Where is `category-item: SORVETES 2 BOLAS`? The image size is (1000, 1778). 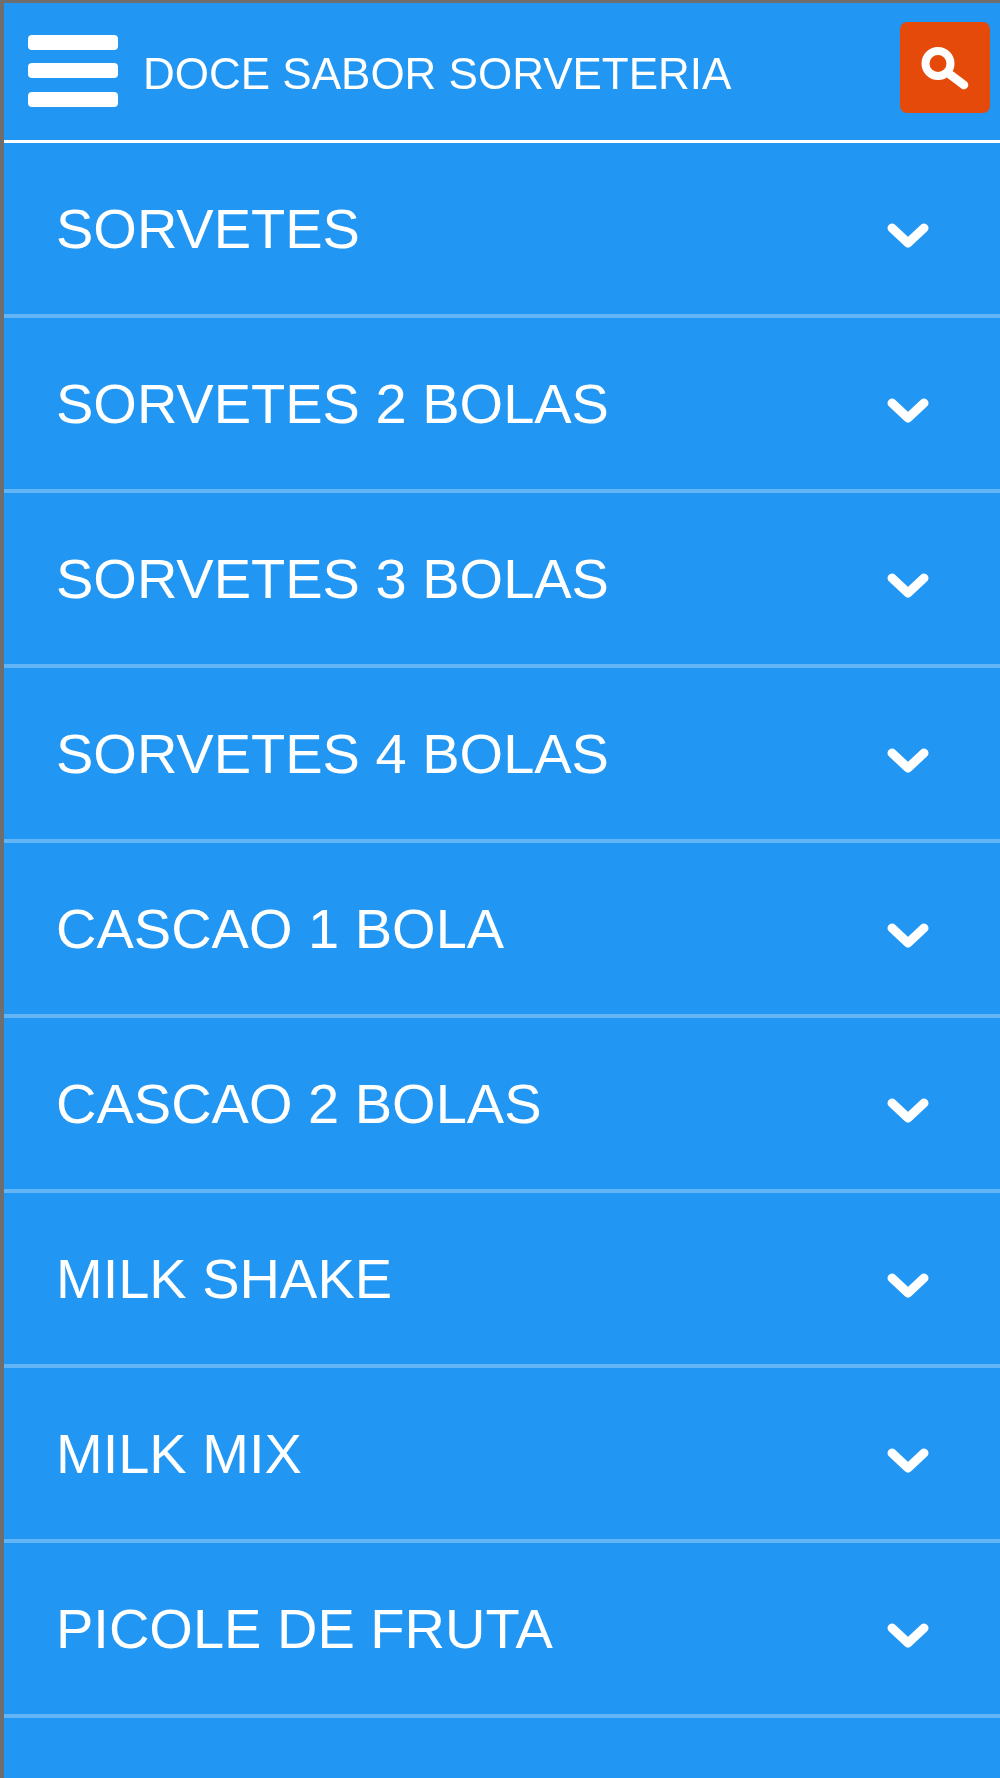 category-item: SORVETES 2 BOLAS is located at coordinates (502, 405).